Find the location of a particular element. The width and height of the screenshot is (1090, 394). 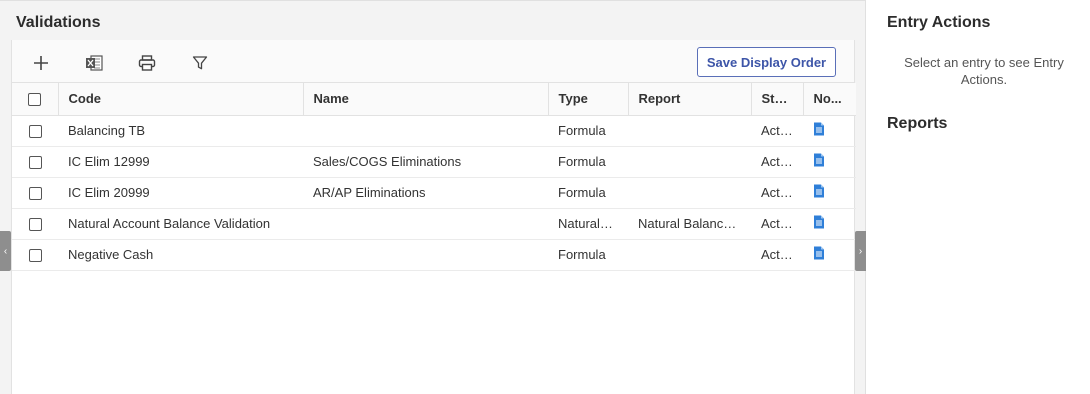

collapse-right-handle: › is located at coordinates (860, 251).